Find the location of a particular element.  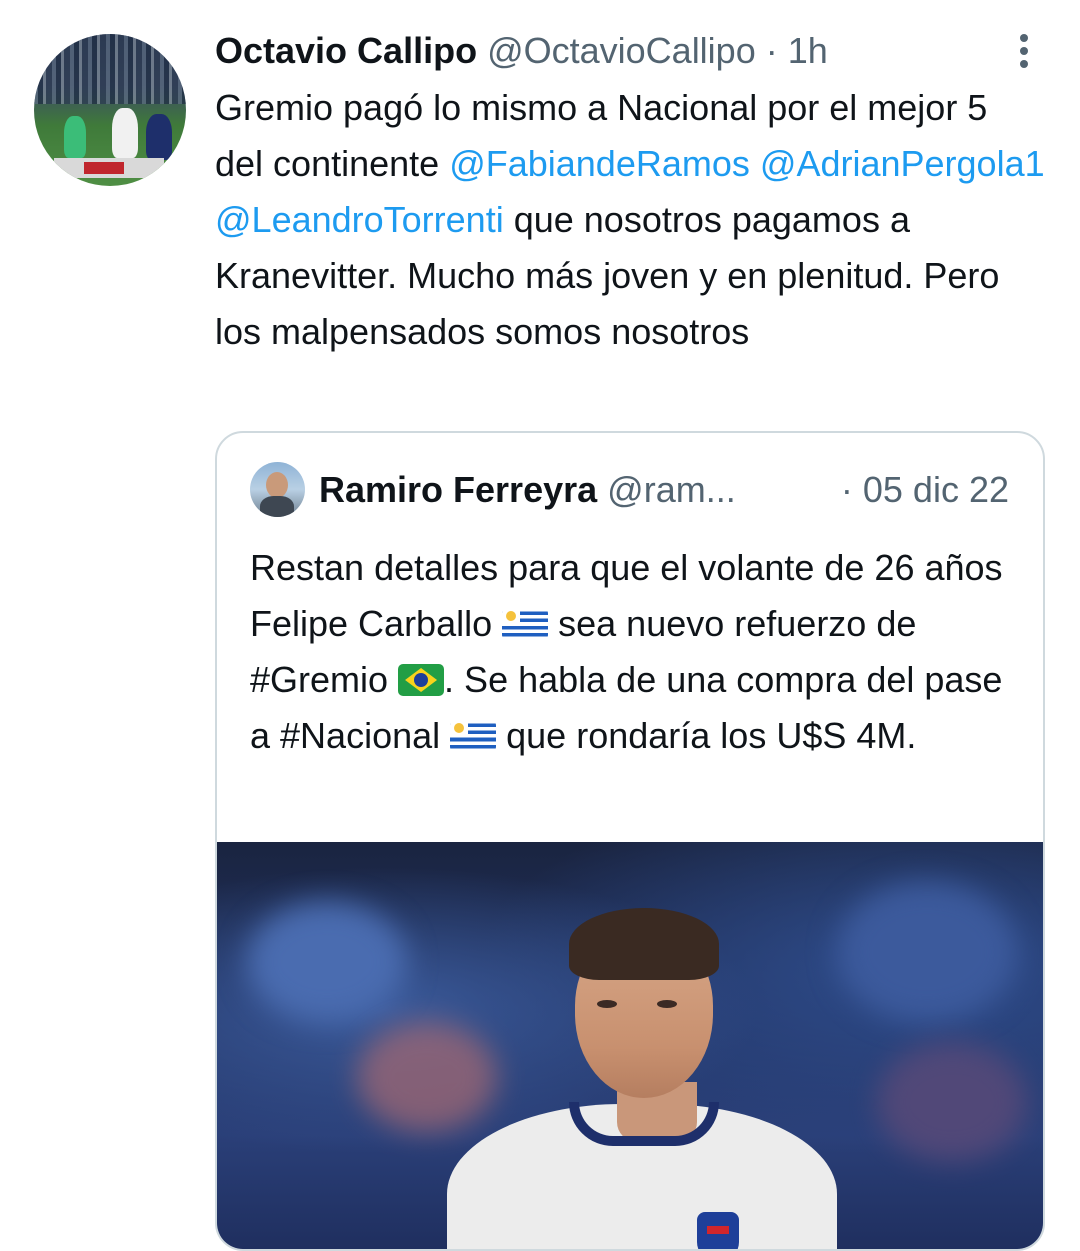

author-avatar is located at coordinates (110, 110).